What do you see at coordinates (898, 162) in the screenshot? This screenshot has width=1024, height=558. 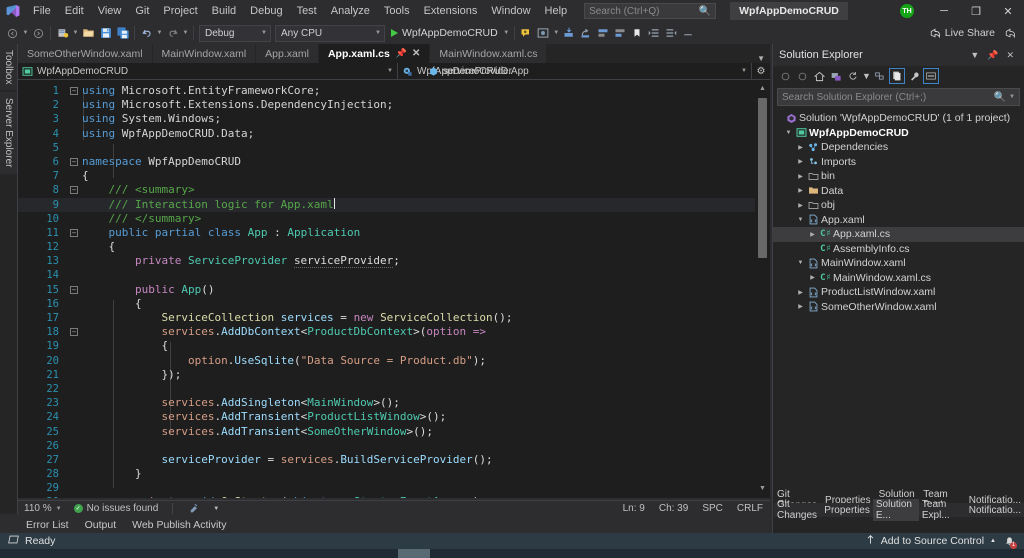 I see `tree-row-imports: ▶ Imports` at bounding box center [898, 162].